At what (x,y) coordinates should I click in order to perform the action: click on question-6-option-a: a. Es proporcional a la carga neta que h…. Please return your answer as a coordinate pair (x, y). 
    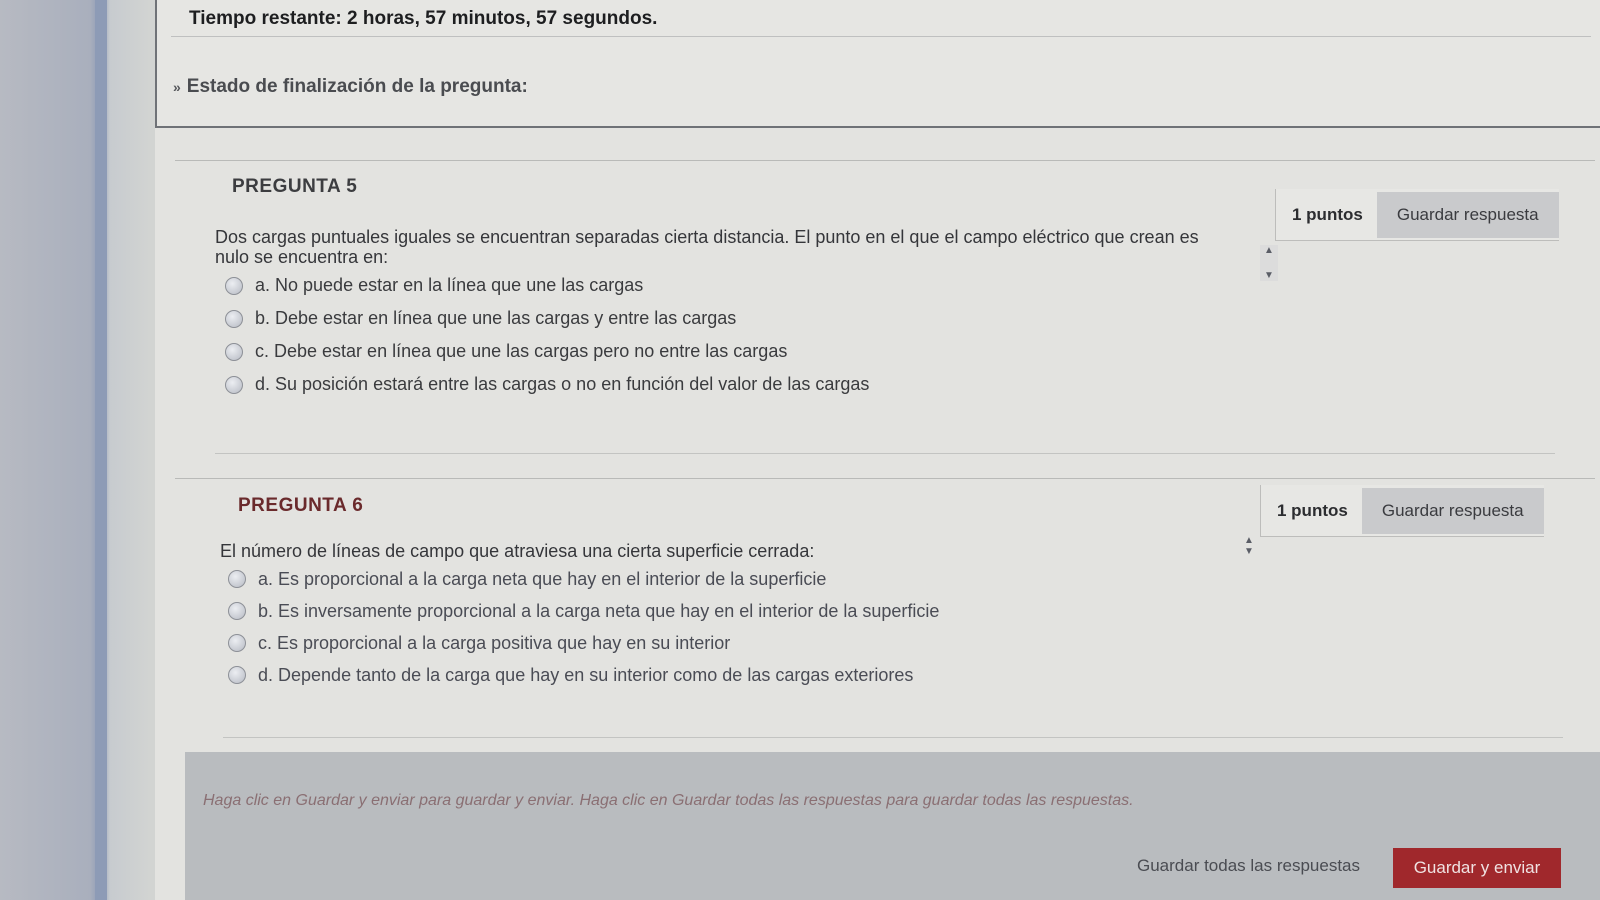
    Looking at the image, I should click on (583, 579).